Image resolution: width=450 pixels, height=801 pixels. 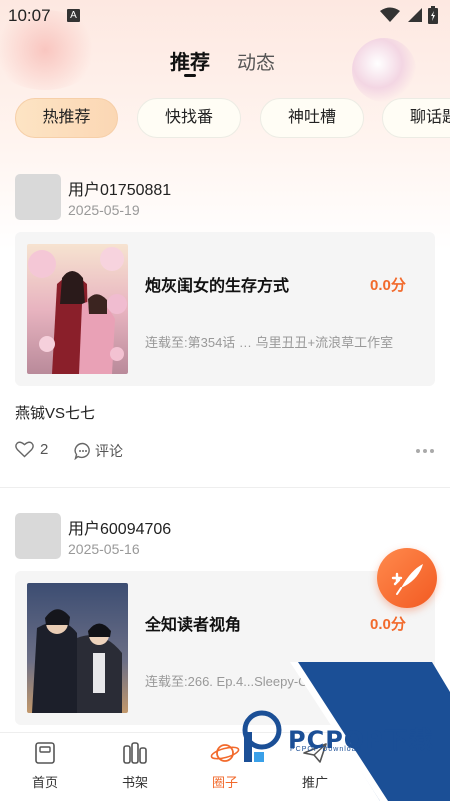 What do you see at coordinates (416, 118) in the screenshot?
I see `chip-topics: 聊话题` at bounding box center [416, 118].